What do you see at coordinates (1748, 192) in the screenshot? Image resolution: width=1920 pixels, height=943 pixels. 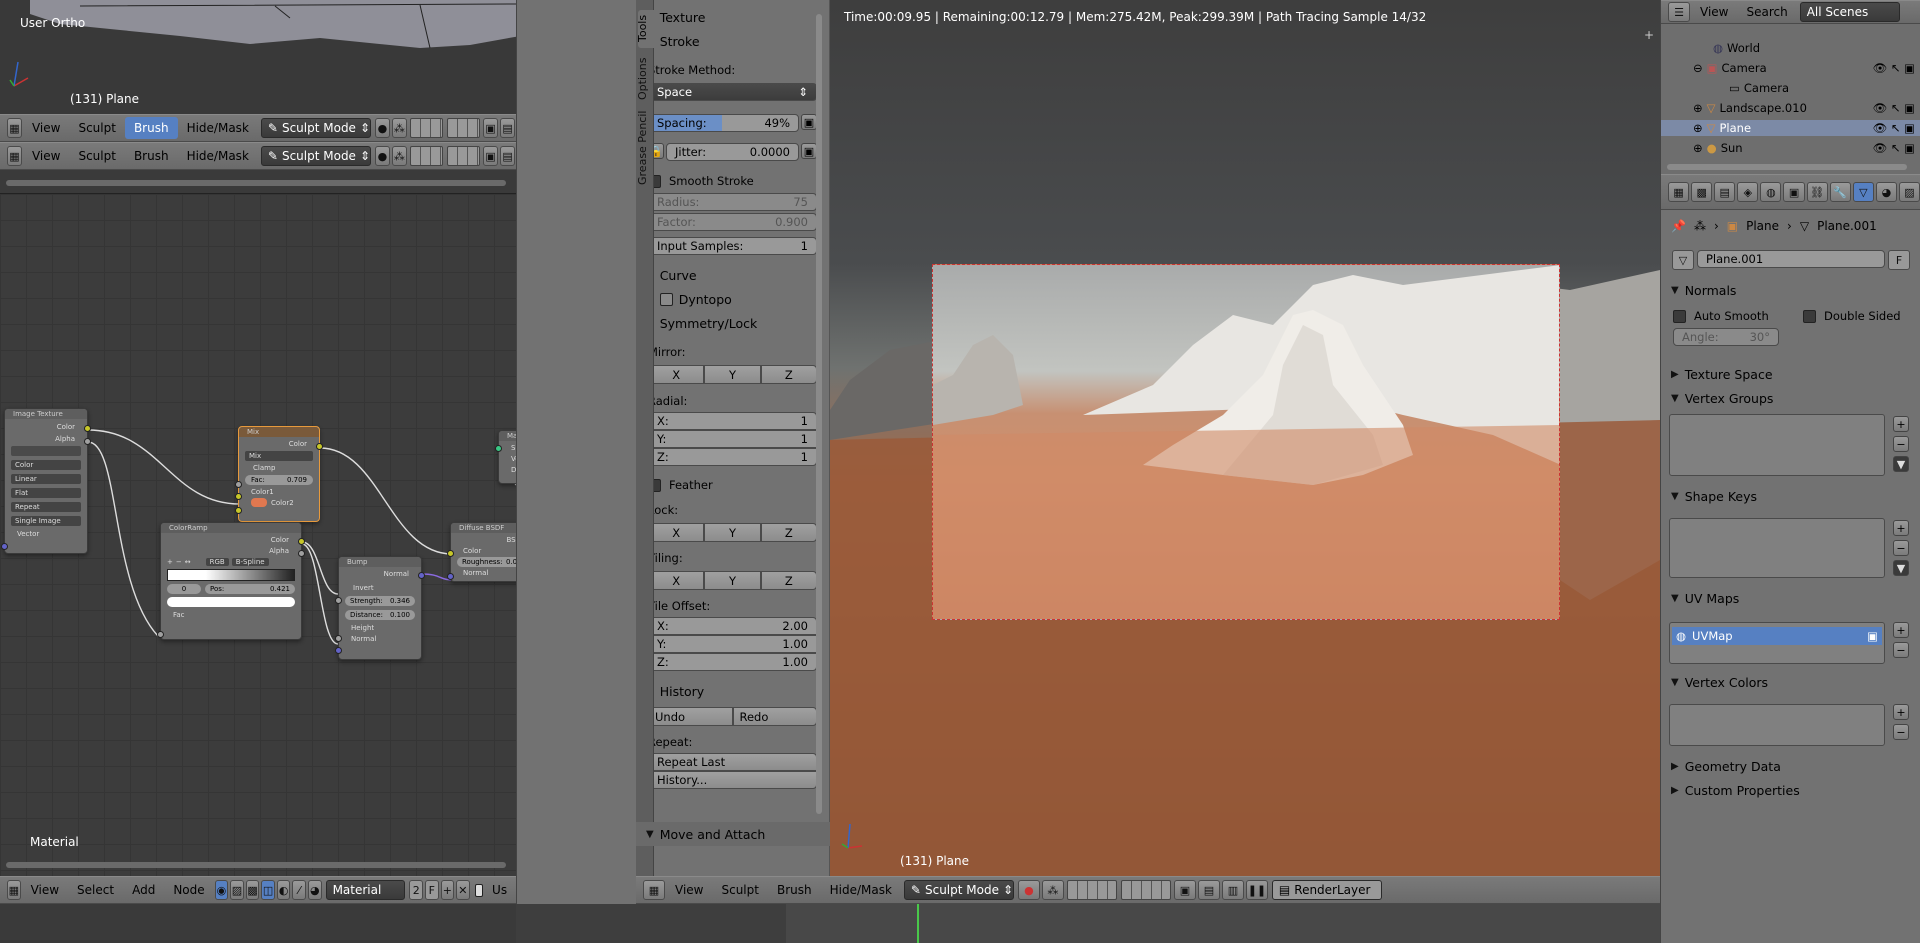 I see `scene-tab-icon: ◈` at bounding box center [1748, 192].